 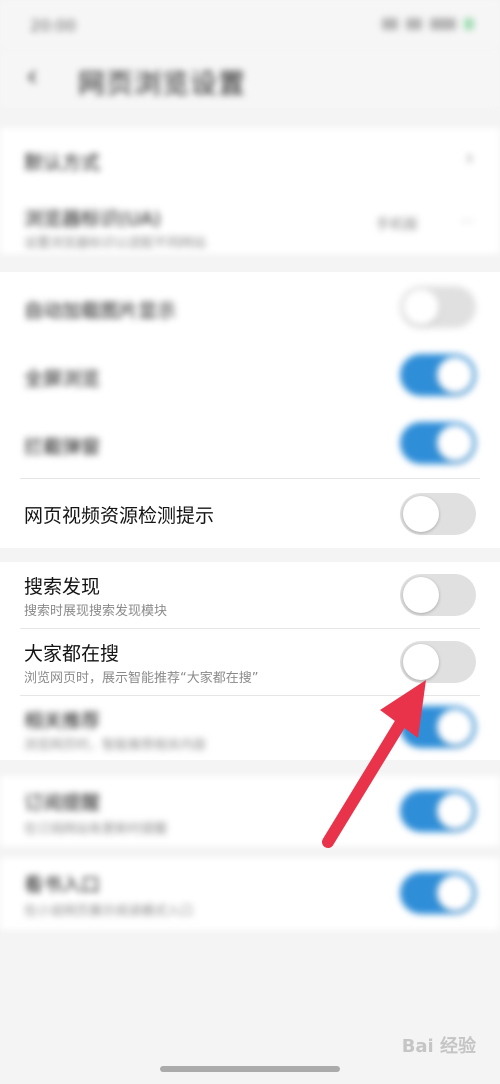 I want to click on watermark-logo: Bai 经验, so click(x=438, y=1046).